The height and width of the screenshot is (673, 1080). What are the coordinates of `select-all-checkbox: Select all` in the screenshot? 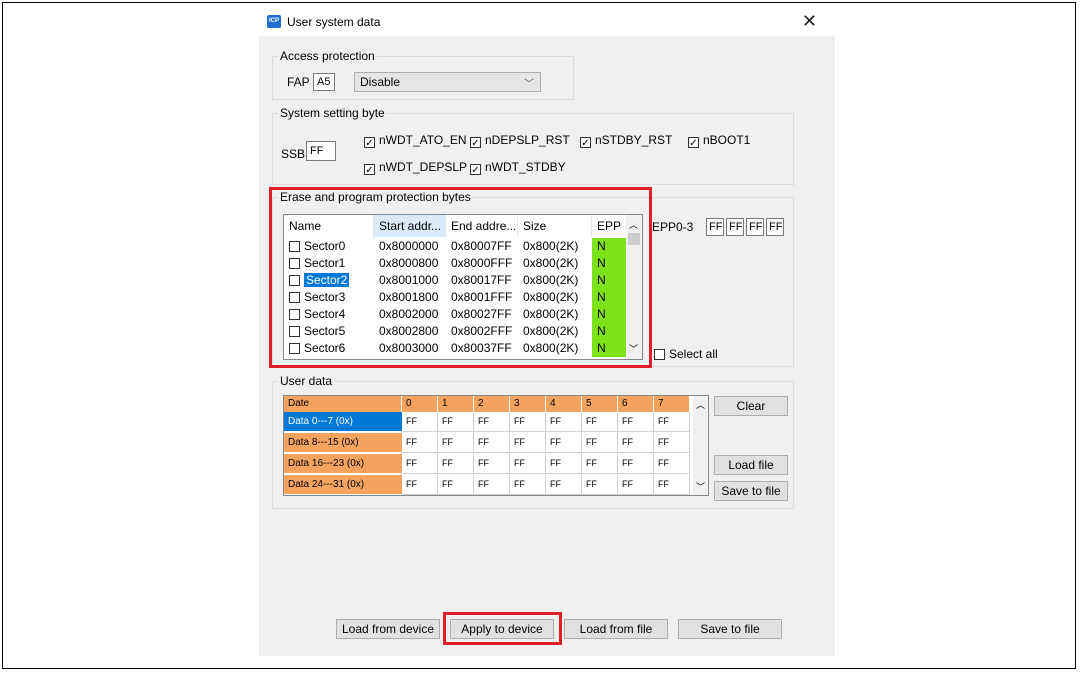 It's located at (686, 354).